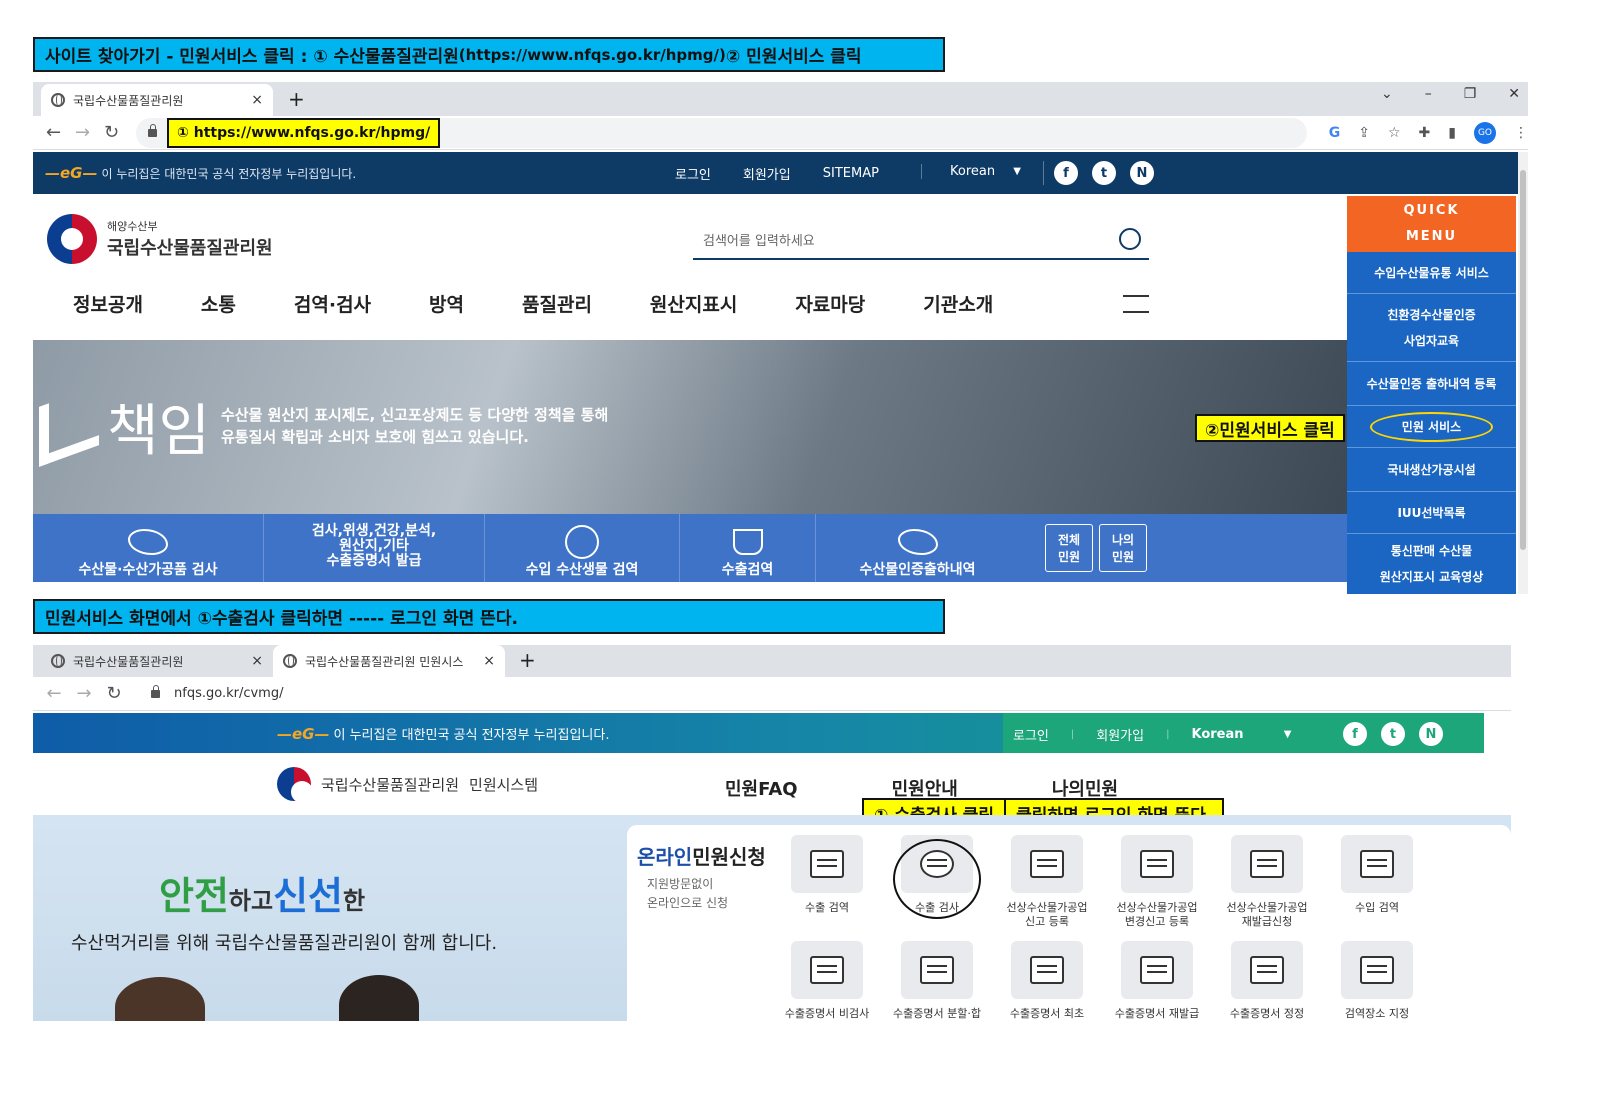 This screenshot has width=1617, height=1110. I want to click on chevron-down-icon: ▼, so click(1017, 171).